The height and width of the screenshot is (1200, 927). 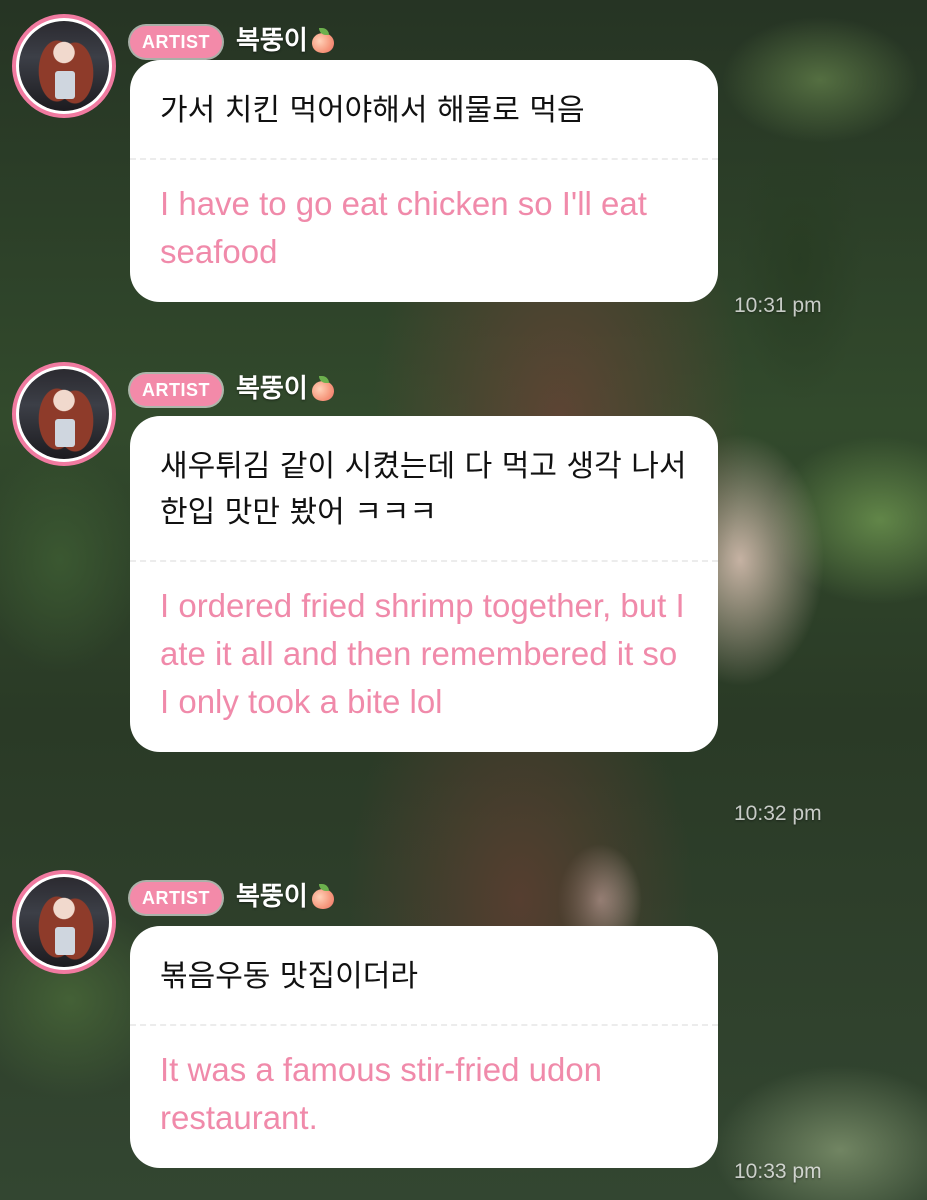 I want to click on timestamp: 10:33 pm, so click(x=778, y=1171).